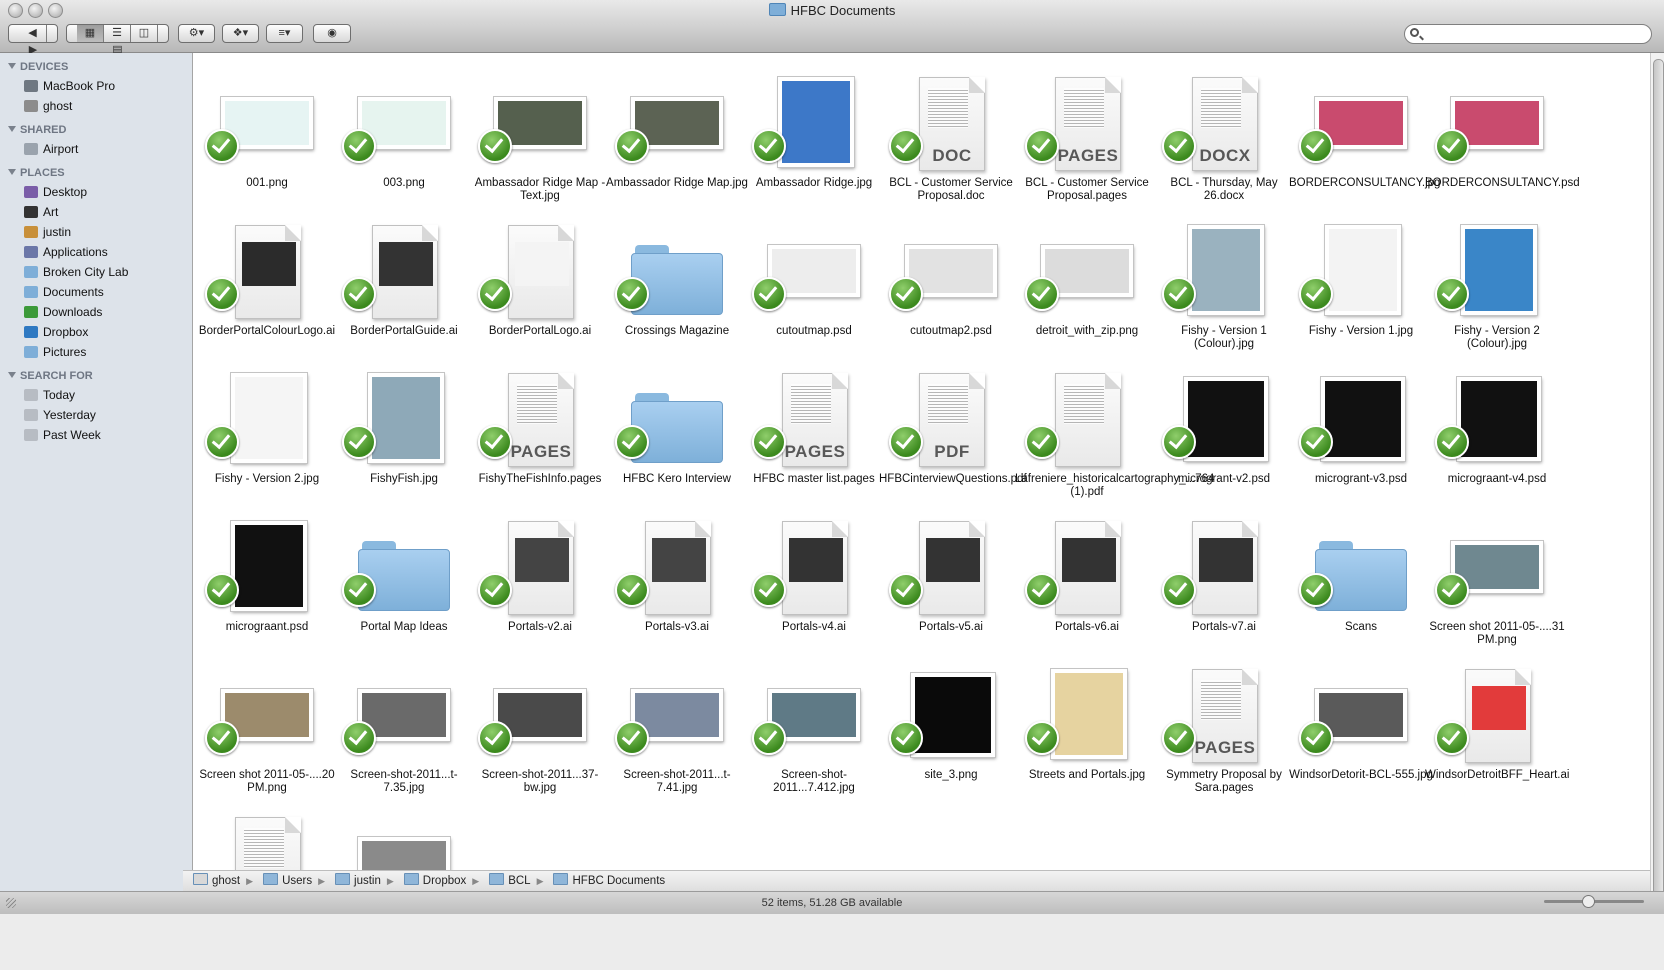 The image size is (1664, 970). What do you see at coordinates (1497, 587) in the screenshot?
I see `file-item: Screen shot 2011-05-....31 PM.png` at bounding box center [1497, 587].